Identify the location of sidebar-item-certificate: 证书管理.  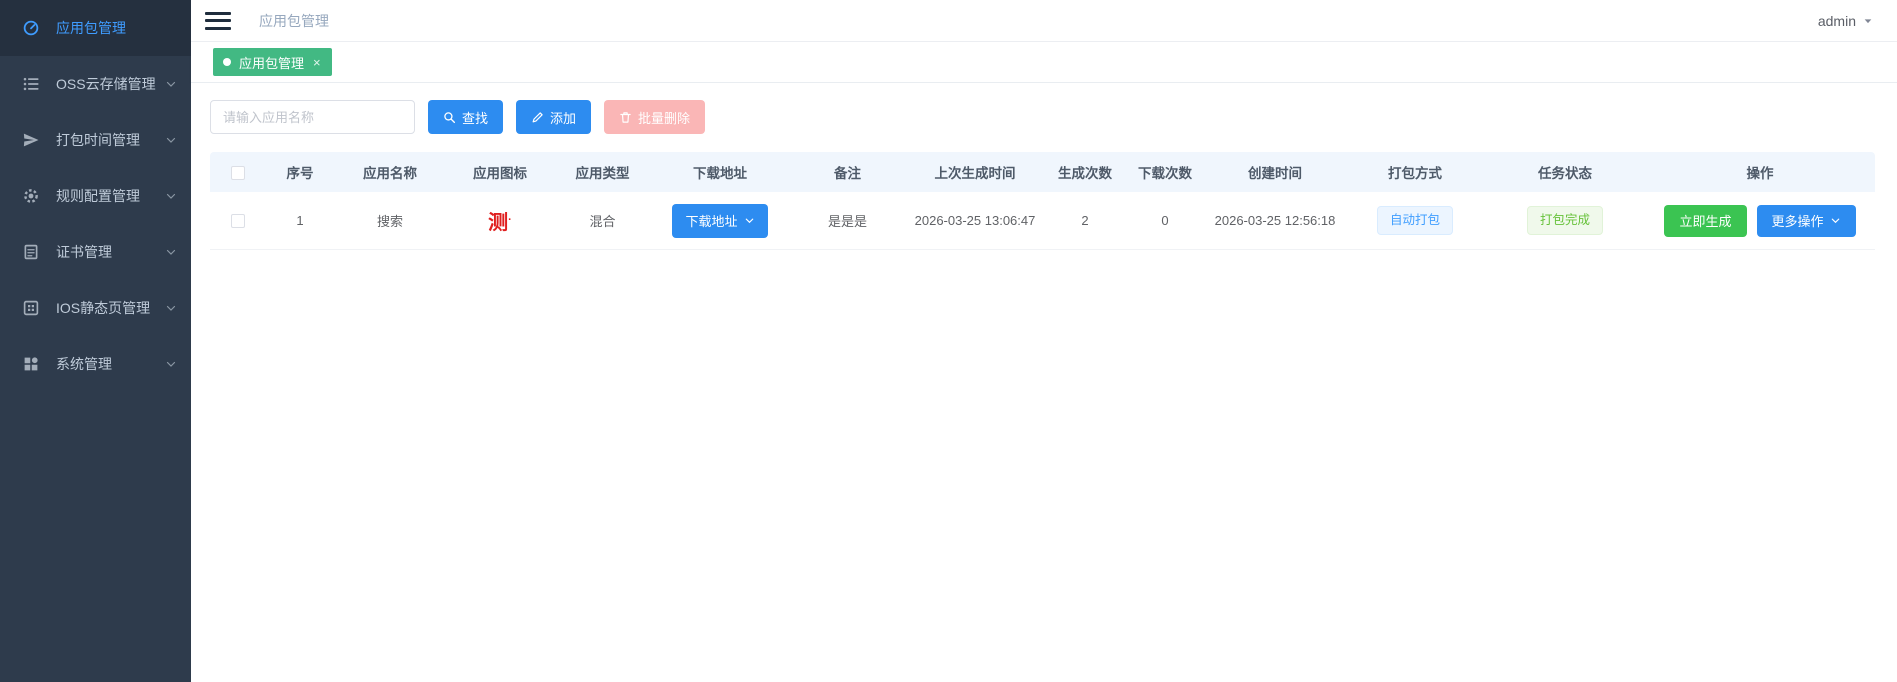
(95, 252).